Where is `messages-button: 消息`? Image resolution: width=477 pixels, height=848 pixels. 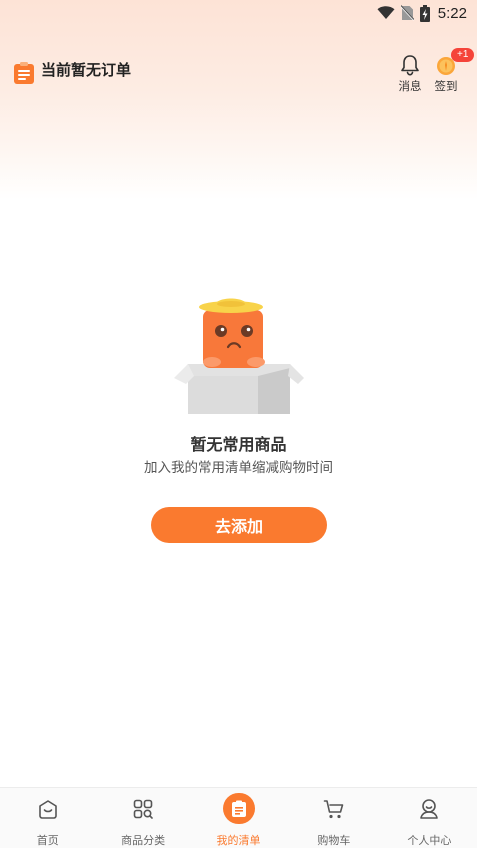
messages-button: 消息 is located at coordinates (410, 76).